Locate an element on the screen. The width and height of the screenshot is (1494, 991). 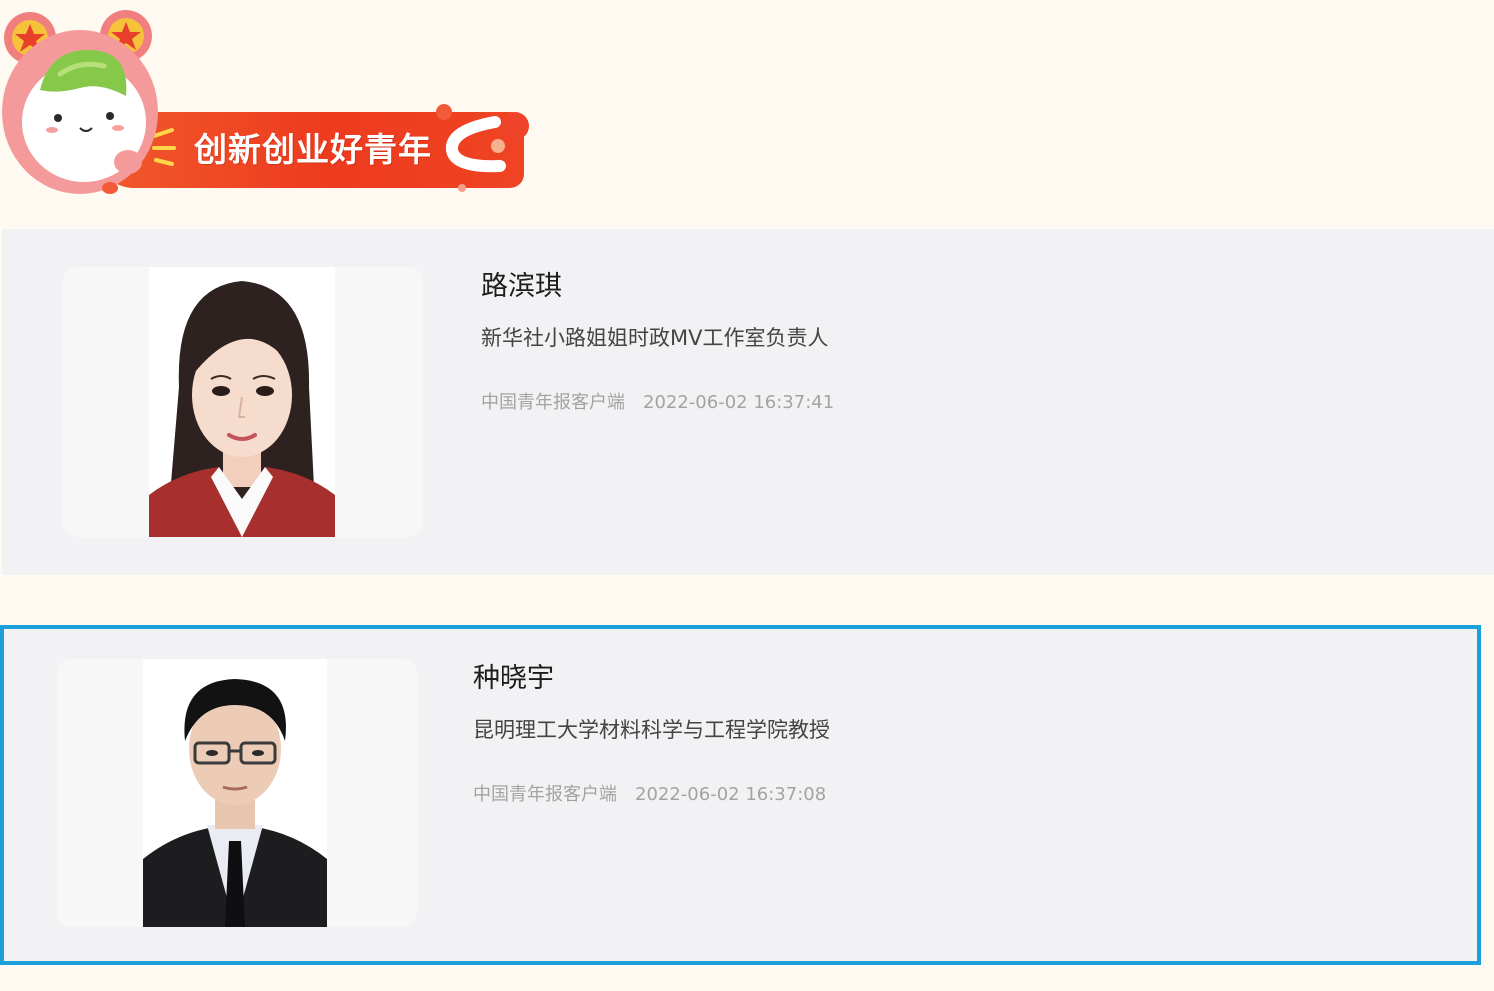
article-subtitle: 昆明理工大学材料科学与工程学院教授 is located at coordinates (651, 730).